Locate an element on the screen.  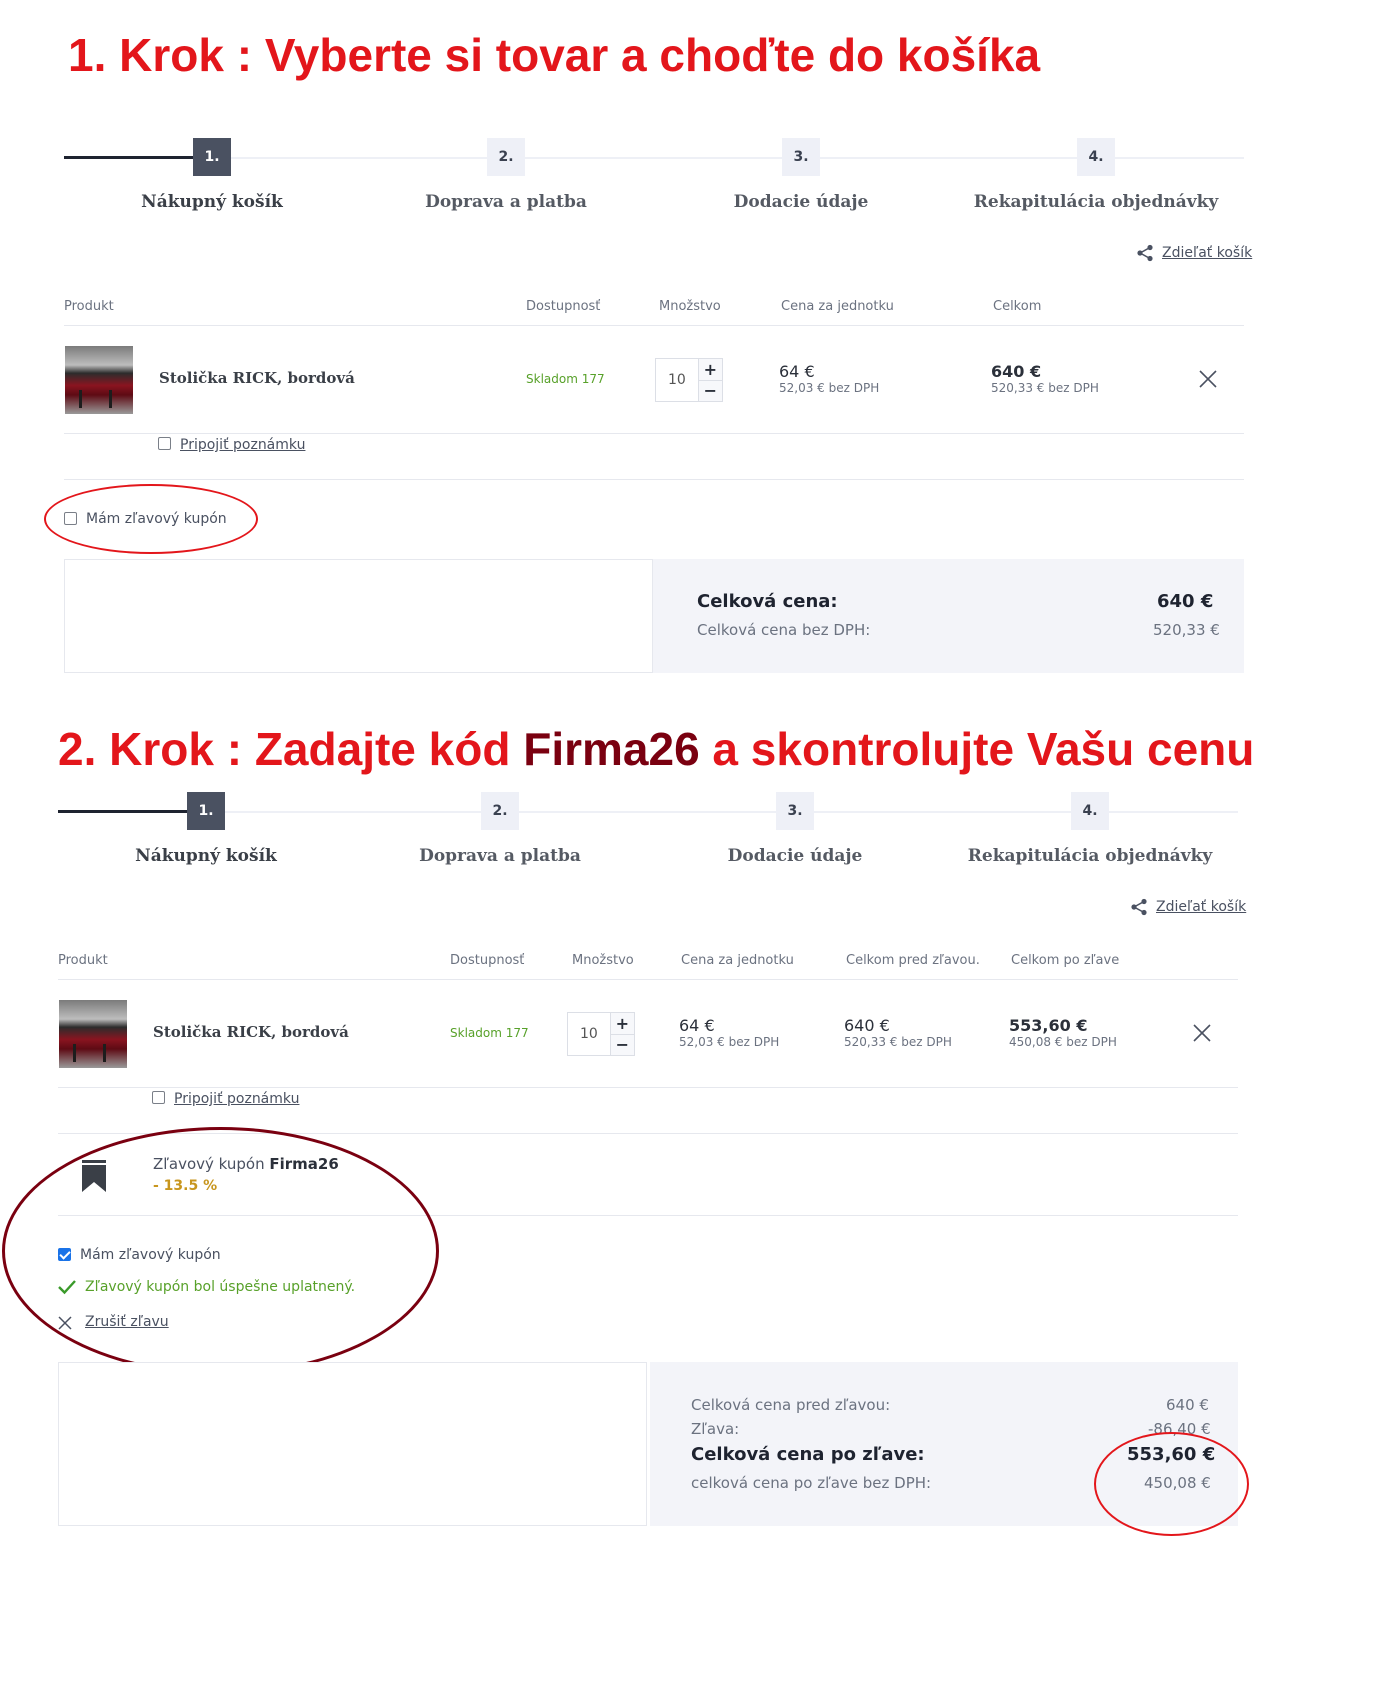
discount-label: Zľava: is located at coordinates (715, 1429).